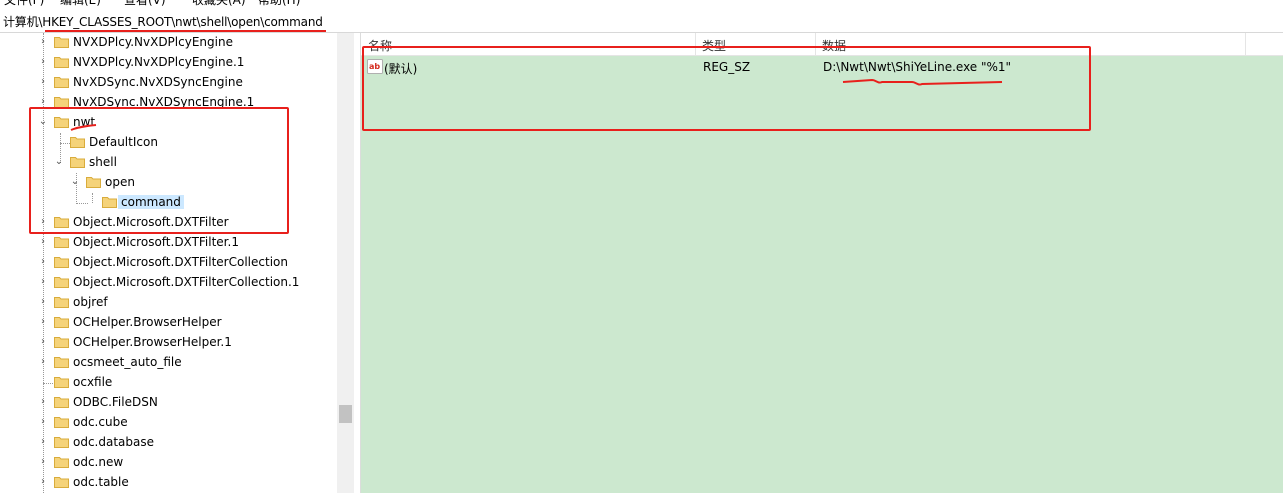 This screenshot has width=1283, height=493. I want to click on tree-node: › odc.cube, so click(168, 423).